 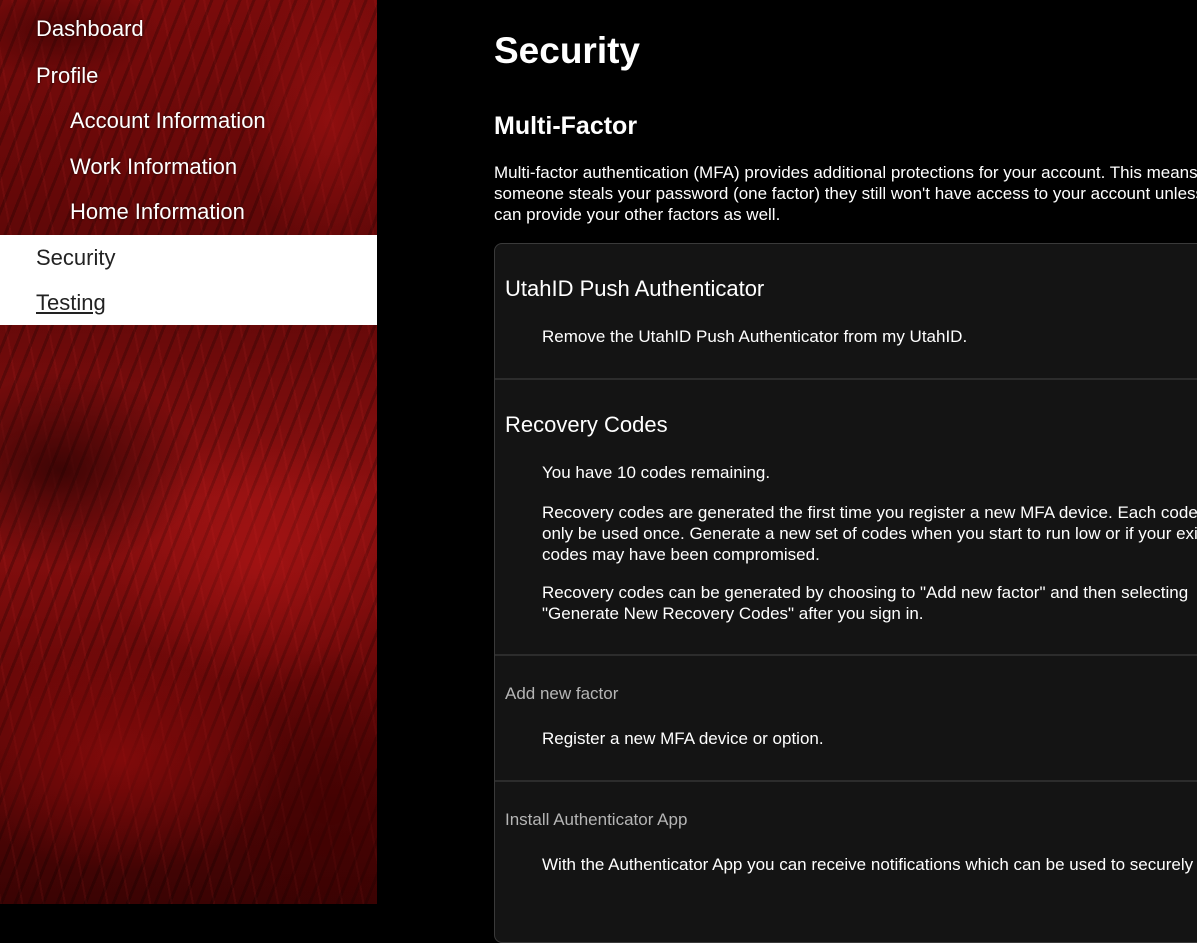 I want to click on sidebar-item-home-information: Home Information, so click(x=188, y=211).